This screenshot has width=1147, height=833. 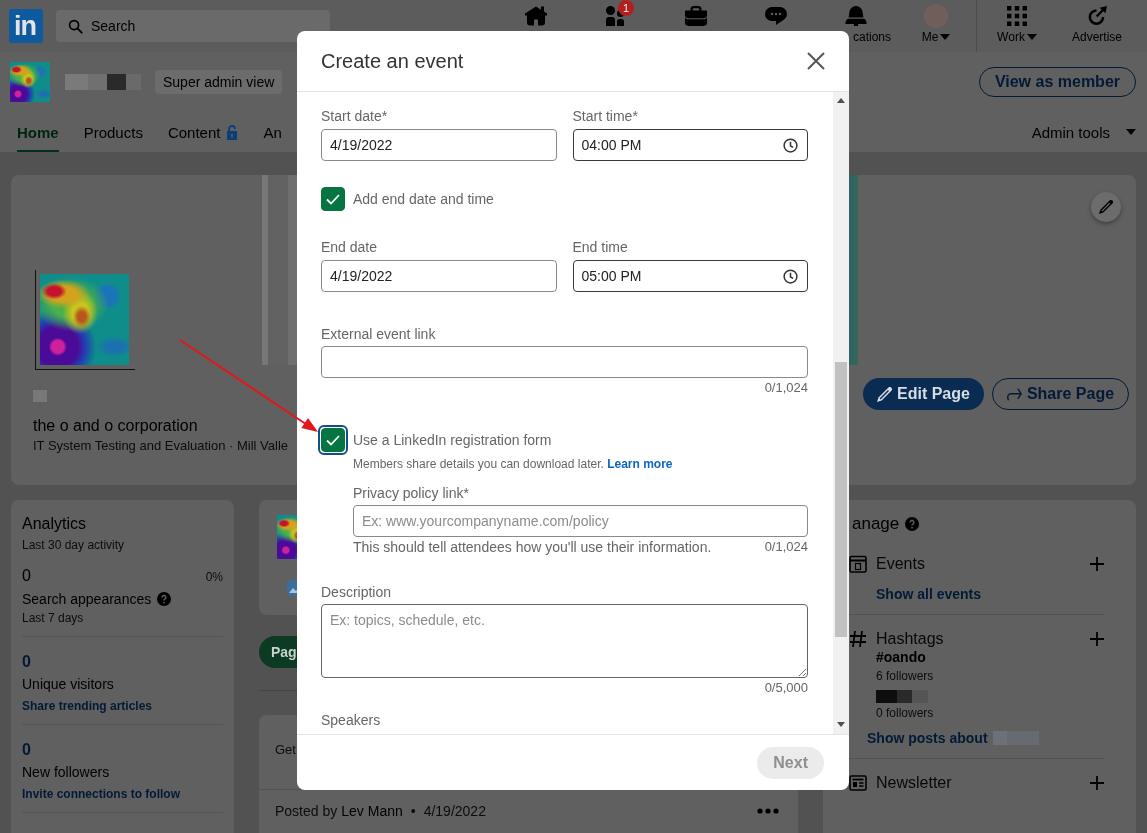 I want to click on company-details: IT System Testing and Evaluation · Mill Valle, so click(x=161, y=446).